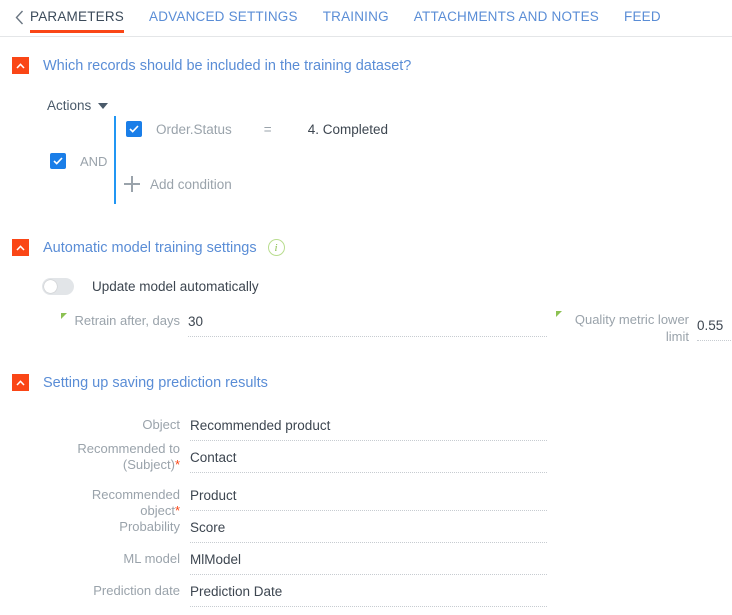 The width and height of the screenshot is (732, 615). What do you see at coordinates (78, 161) in the screenshot?
I see `logical-operator-row: AND` at bounding box center [78, 161].